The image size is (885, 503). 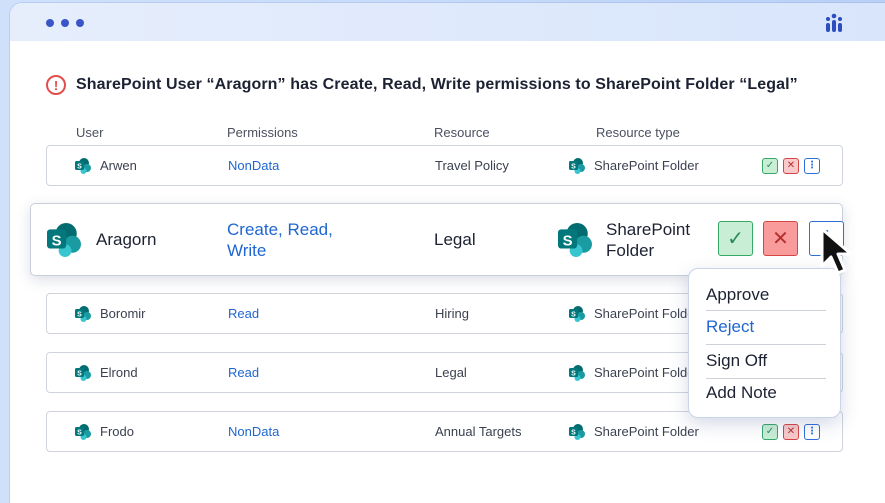 I want to click on resource-cell: Travel Policy, so click(x=472, y=165).